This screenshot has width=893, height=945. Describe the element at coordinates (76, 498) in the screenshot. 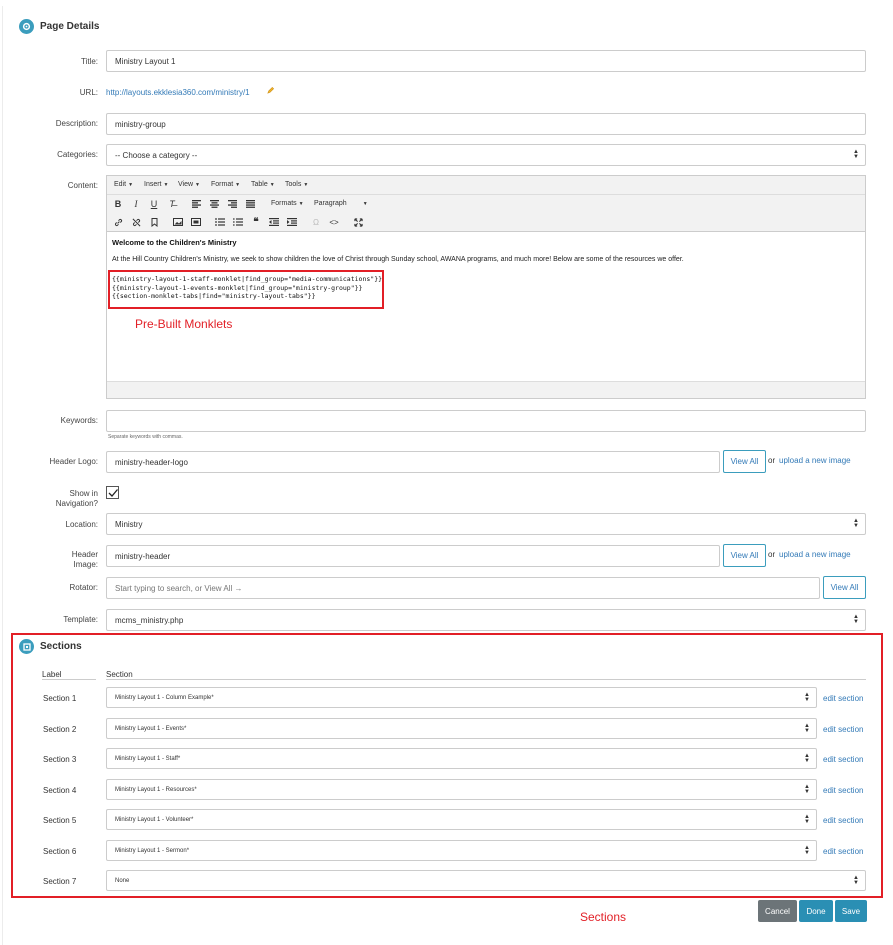

I see `show-nav-label: Show in Navigation?` at that location.